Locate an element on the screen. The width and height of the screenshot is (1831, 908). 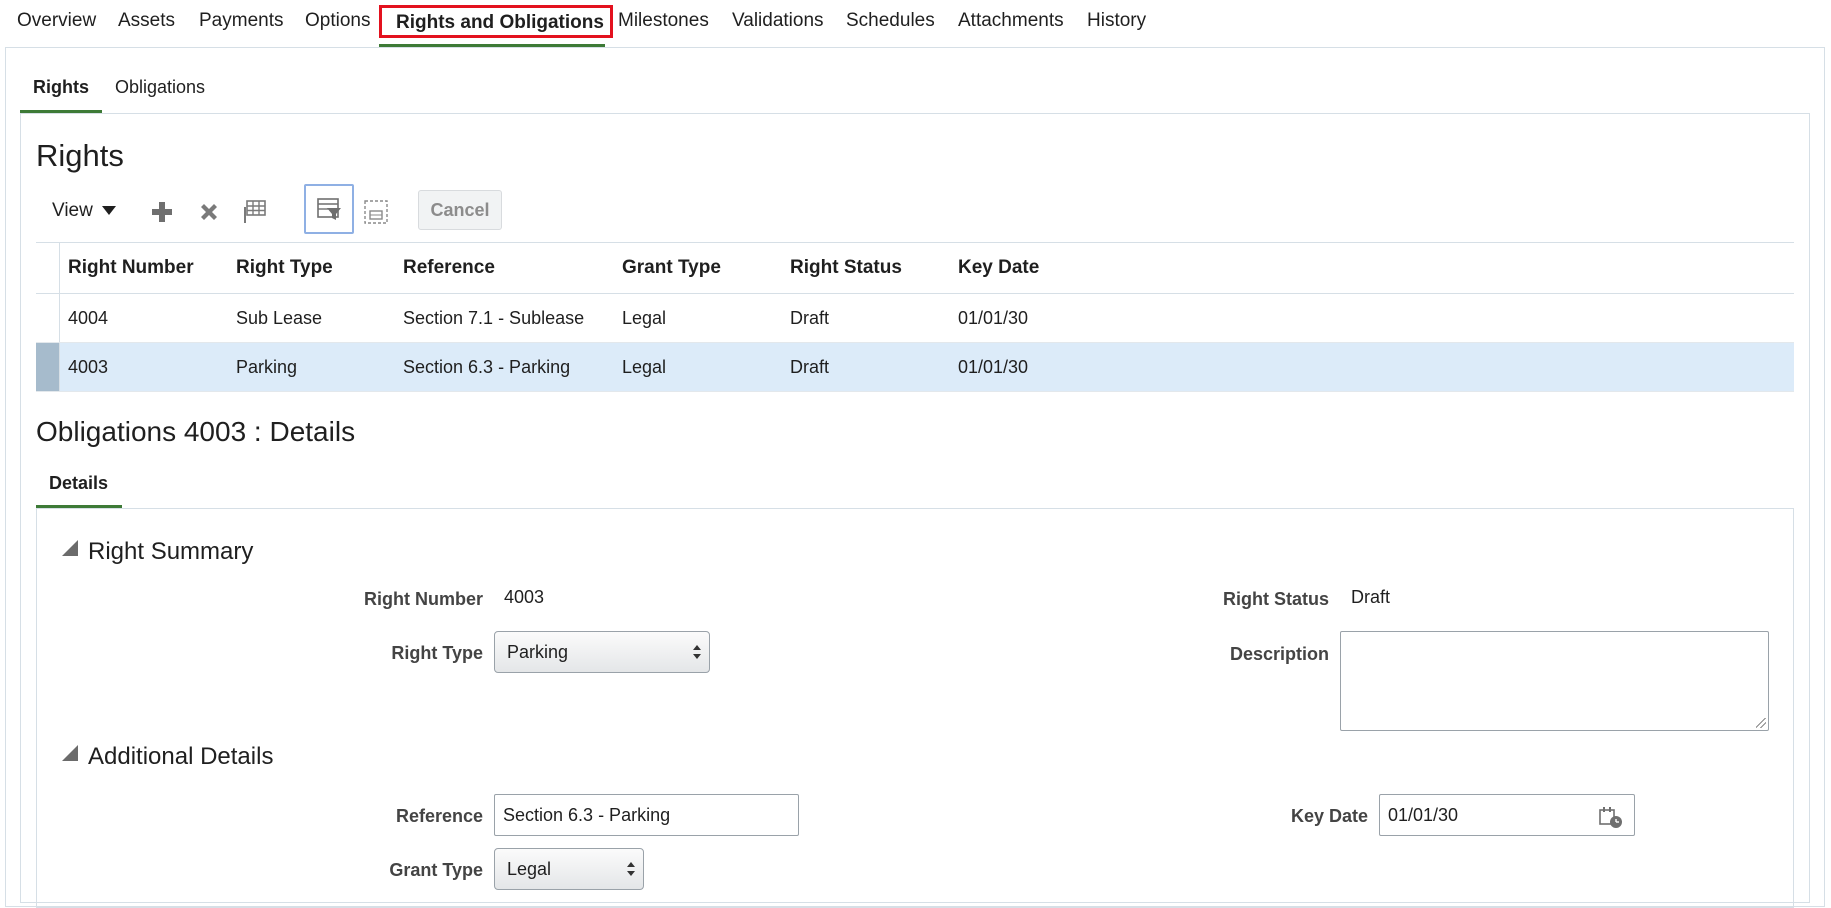
reference-input: Section 6.3 - Parking is located at coordinates (646, 815).